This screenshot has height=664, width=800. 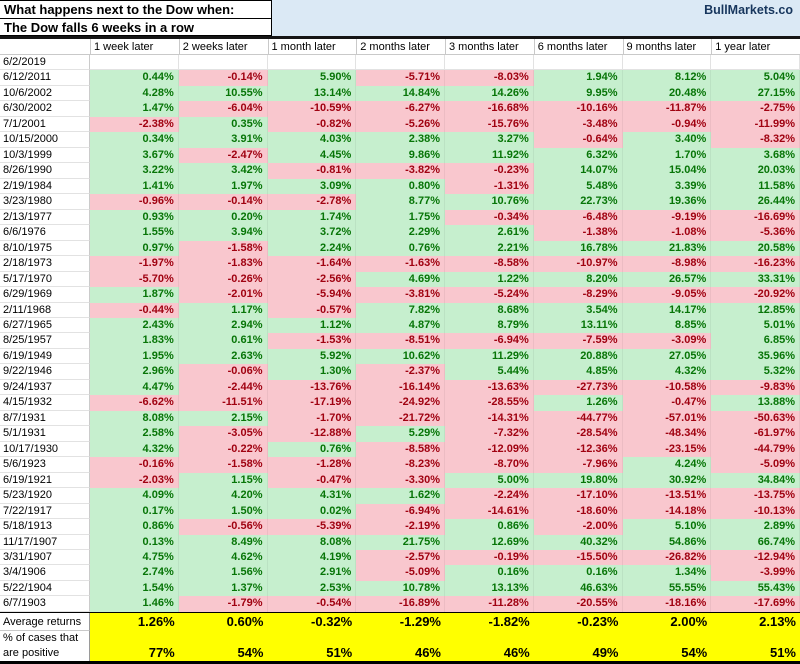 I want to click on value-cell: -44.79%, so click(x=755, y=449).